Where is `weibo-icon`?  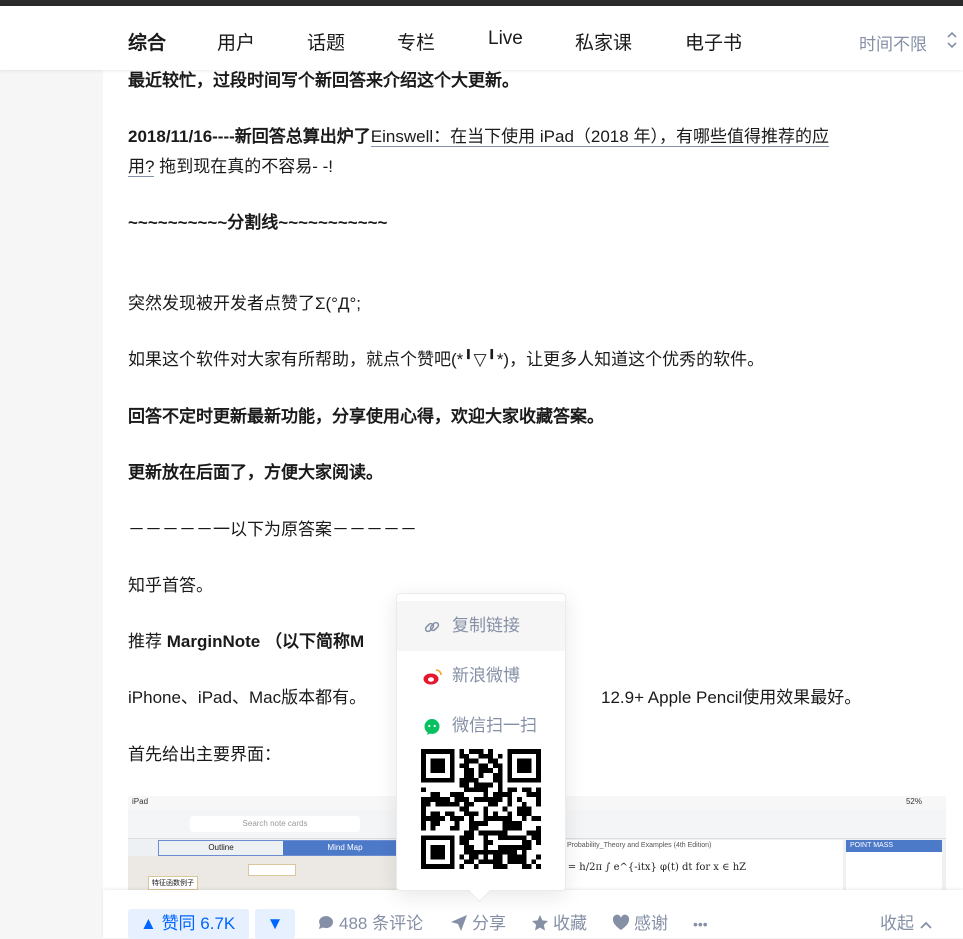
weibo-icon is located at coordinates (432, 677).